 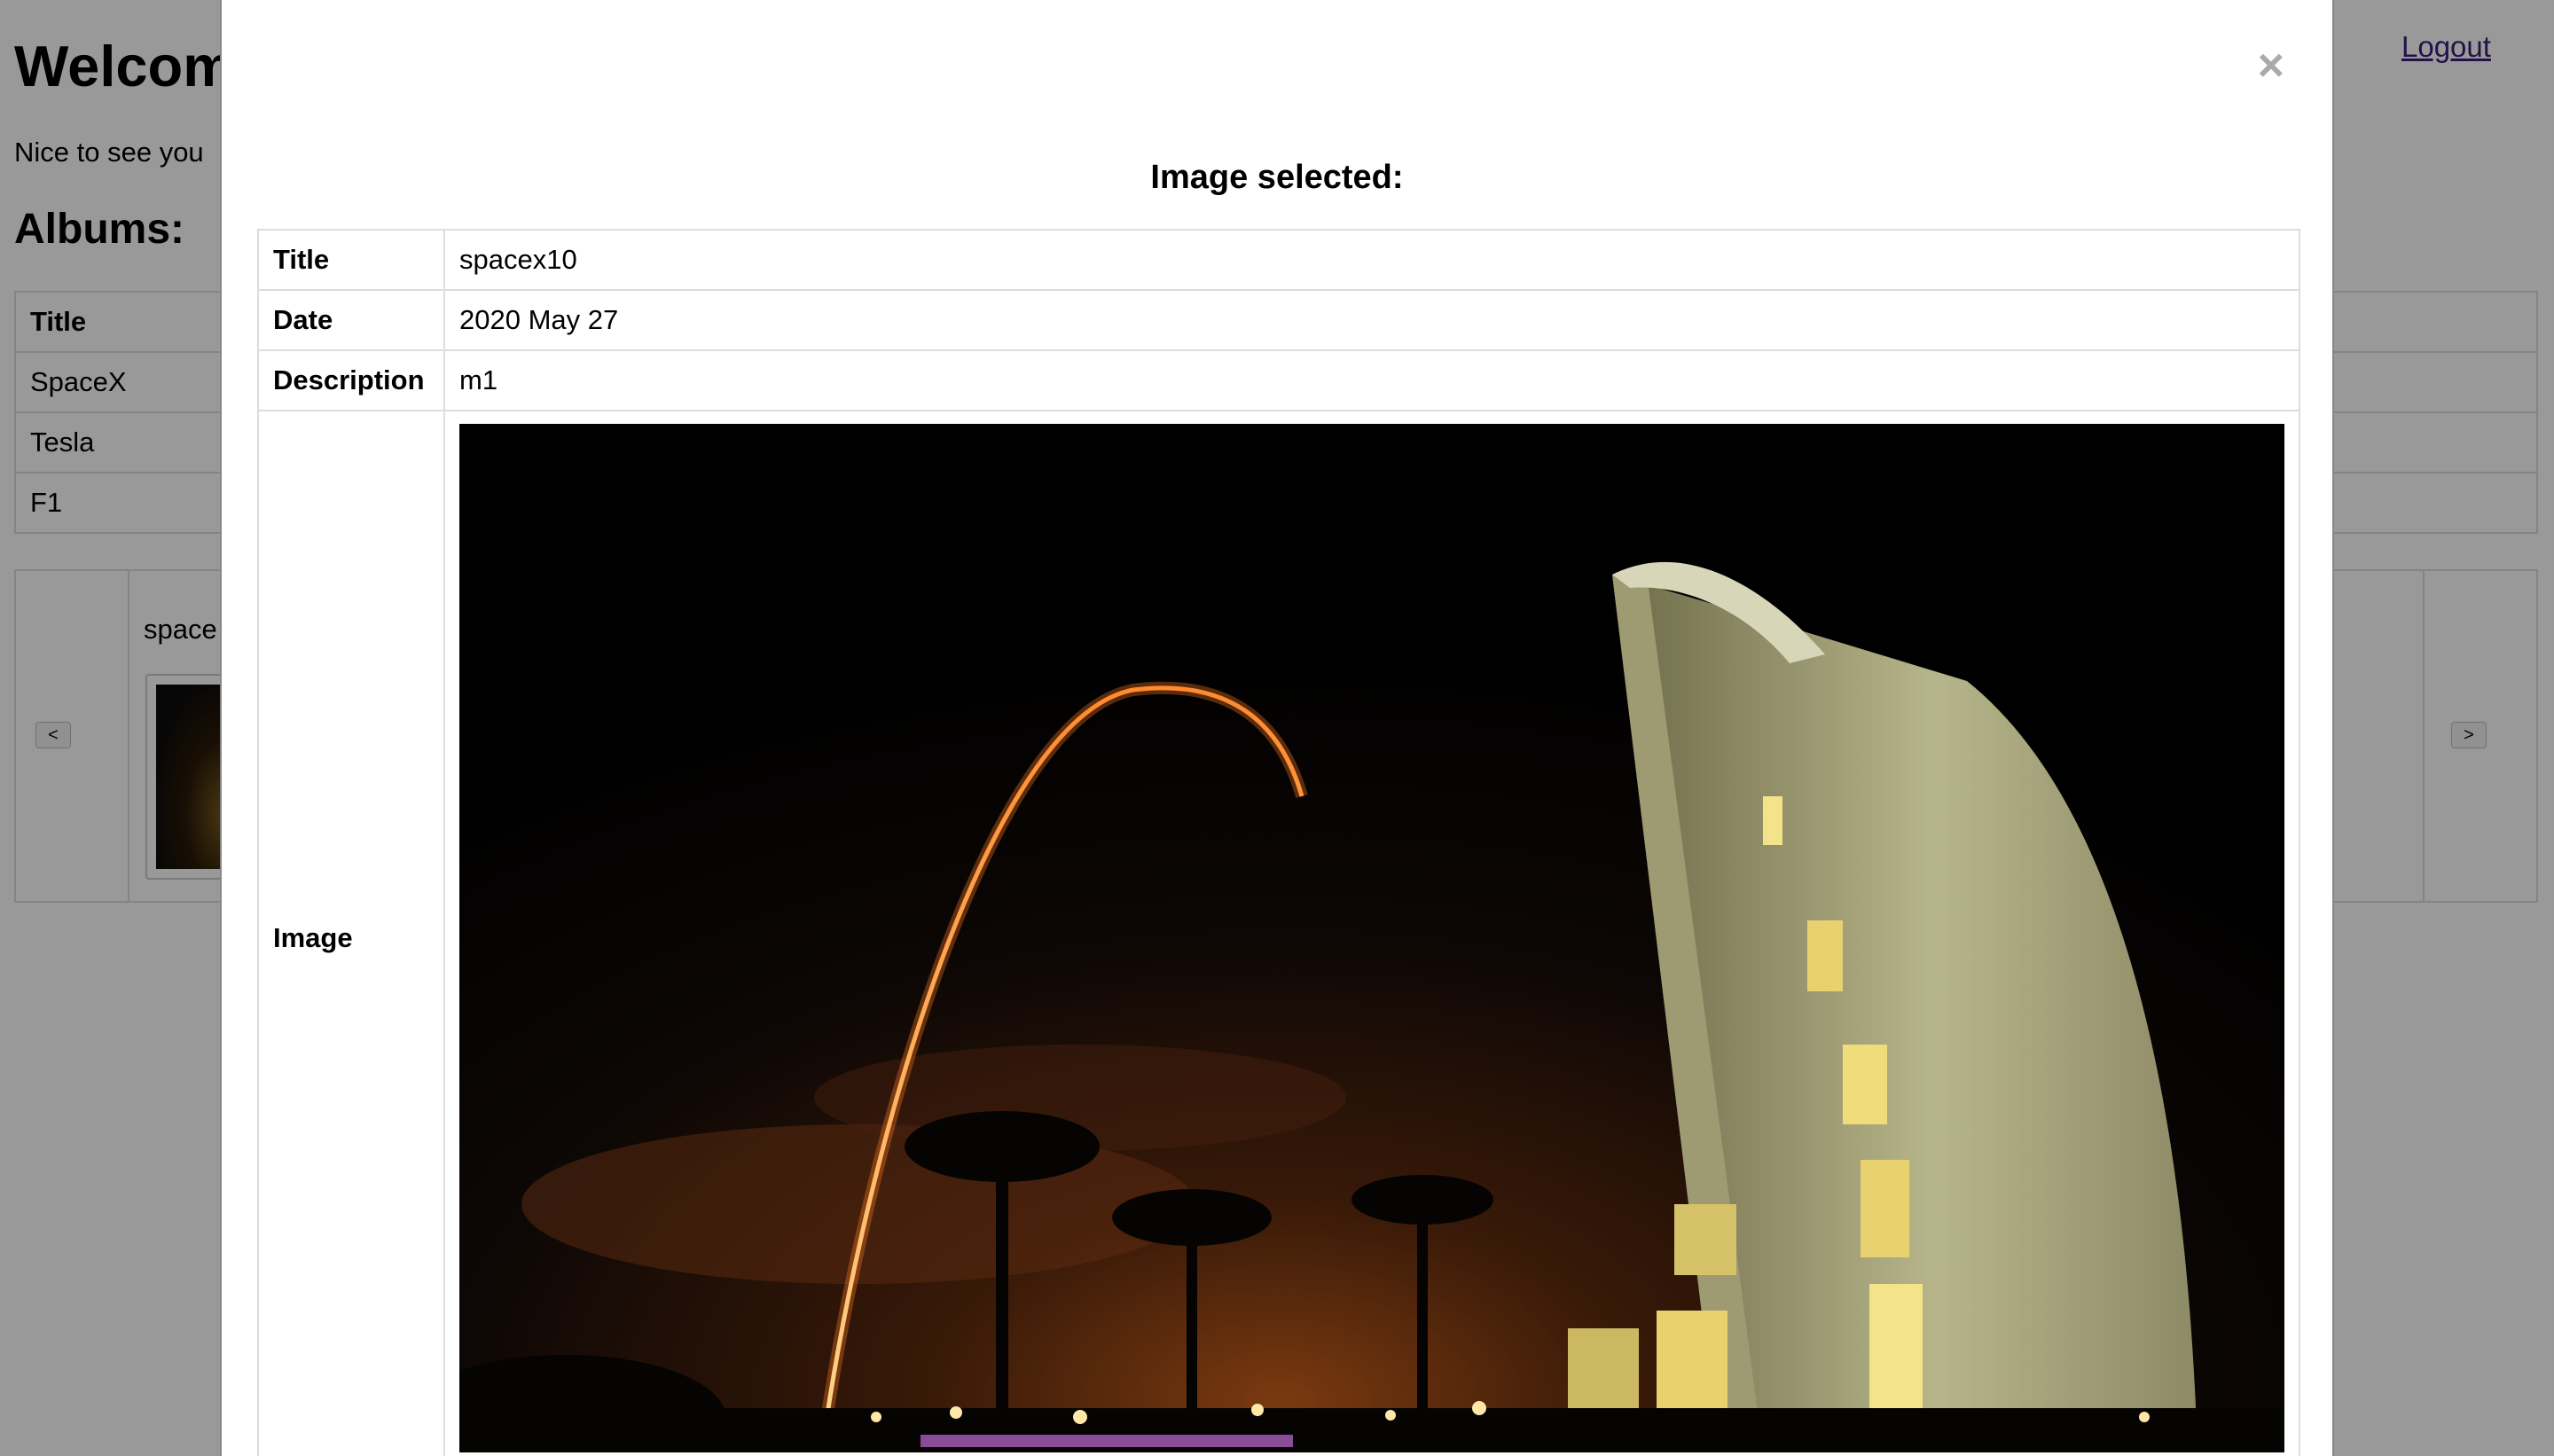 What do you see at coordinates (1371, 260) in the screenshot?
I see `title-value: spacex10` at bounding box center [1371, 260].